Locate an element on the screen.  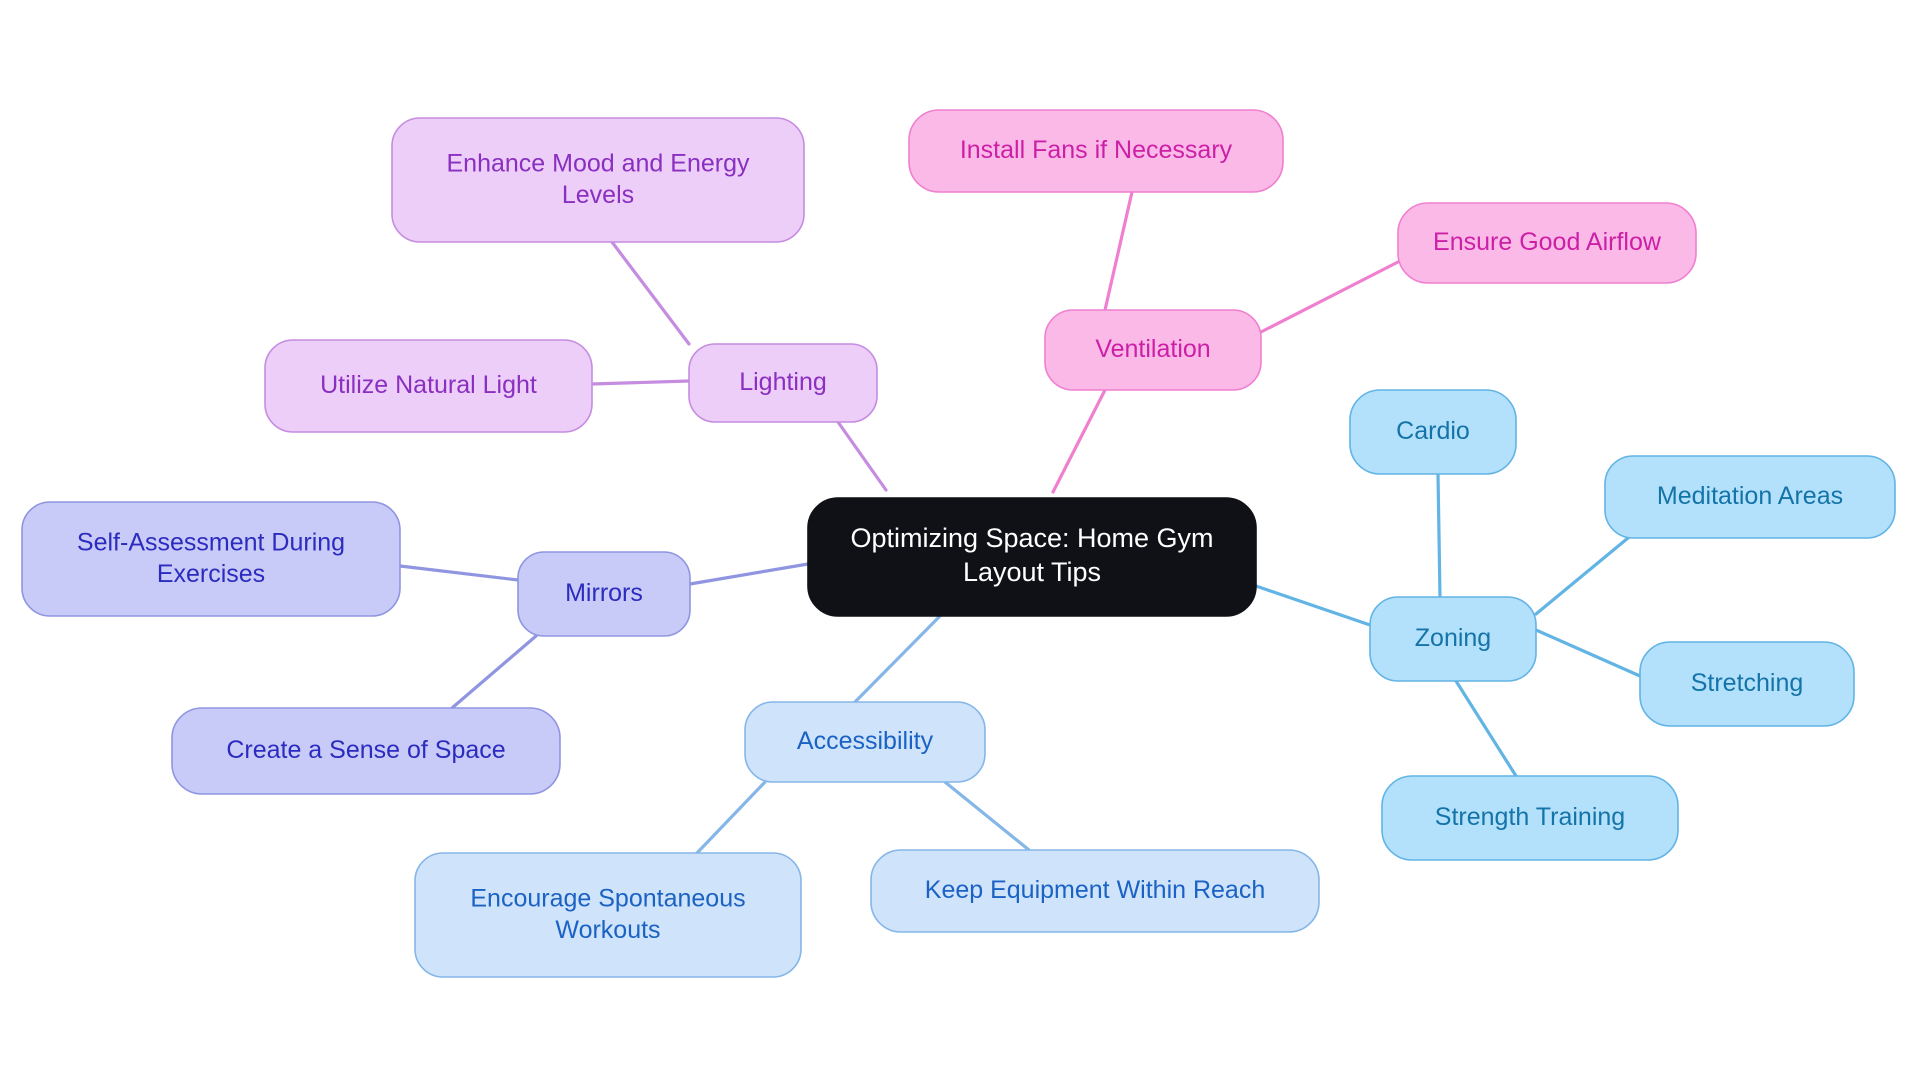
edge-root-zoning is located at coordinates (1313, 605).